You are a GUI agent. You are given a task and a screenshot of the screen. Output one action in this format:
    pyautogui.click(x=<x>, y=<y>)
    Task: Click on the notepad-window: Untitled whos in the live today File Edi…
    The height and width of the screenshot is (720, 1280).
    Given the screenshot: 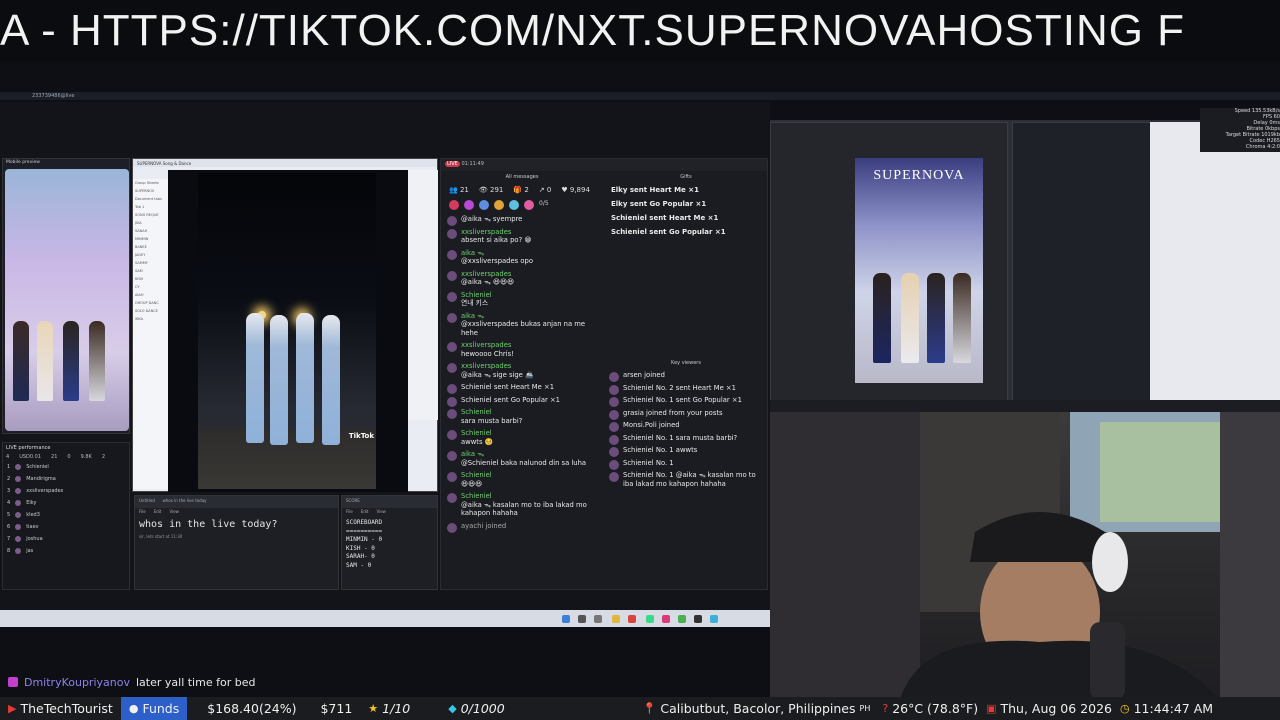 What is the action you would take?
    pyautogui.click(x=236, y=542)
    